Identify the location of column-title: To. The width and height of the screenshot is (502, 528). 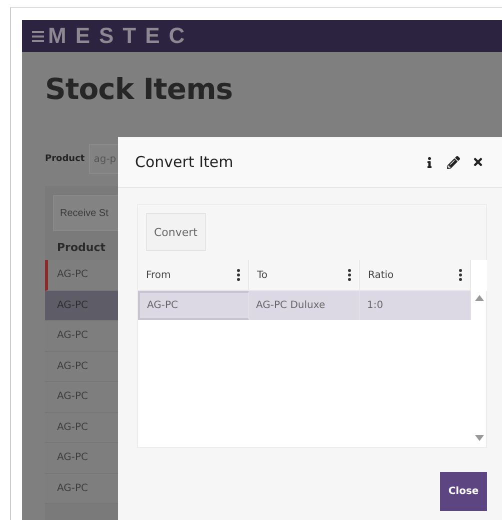
(262, 275).